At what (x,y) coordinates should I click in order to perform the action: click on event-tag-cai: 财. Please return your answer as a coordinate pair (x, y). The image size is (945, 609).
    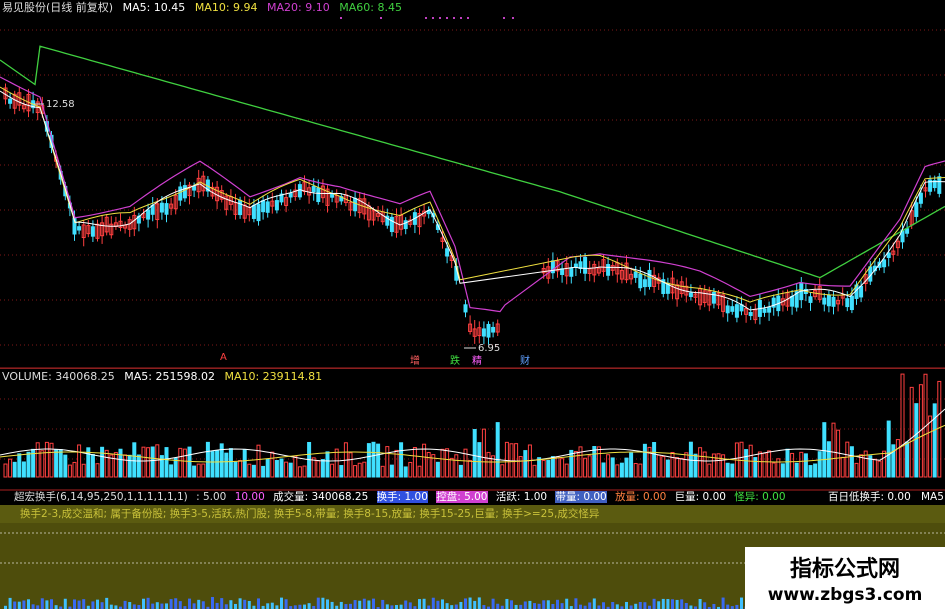
    Looking at the image, I should click on (525, 359).